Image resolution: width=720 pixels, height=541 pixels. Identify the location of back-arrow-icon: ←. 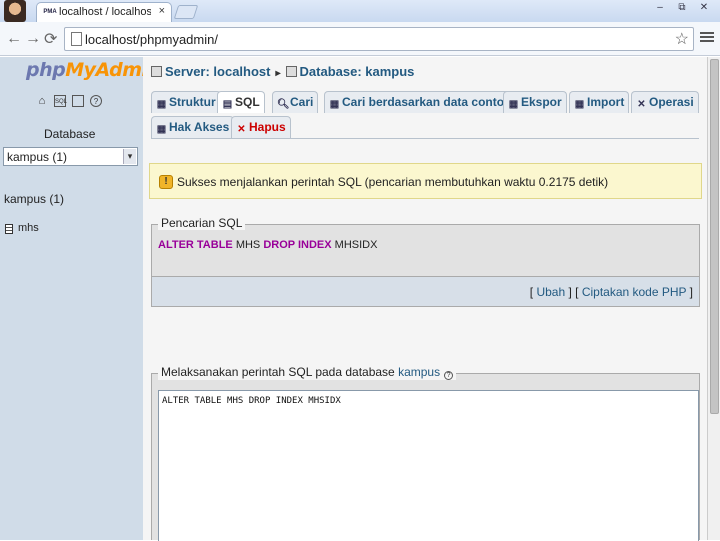
(14, 39).